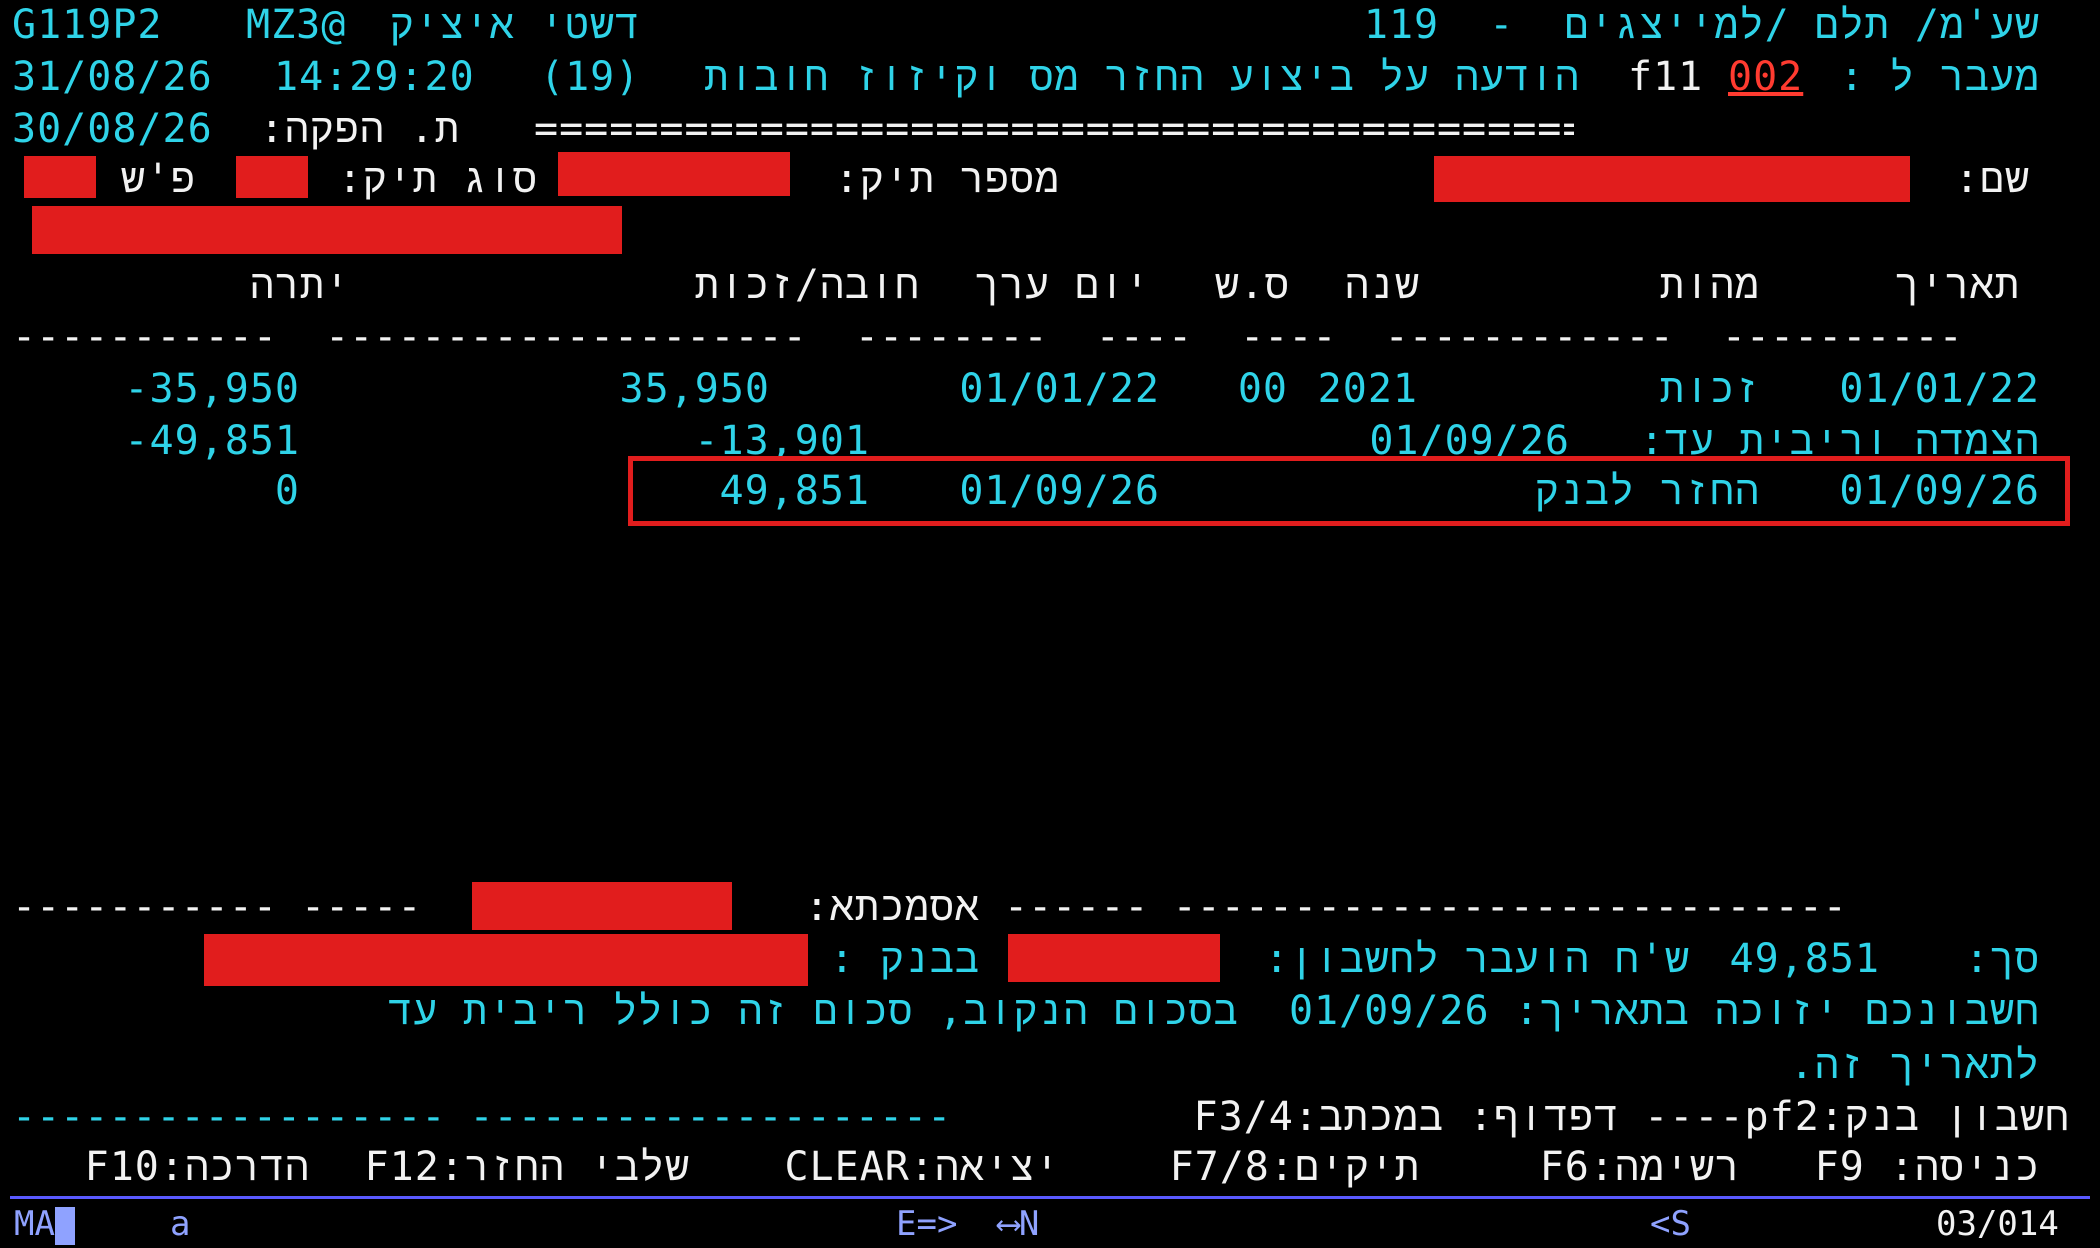 This screenshot has width=2100, height=1248. I want to click on issue-date-label: ת. הפקה:, so click(359, 129).